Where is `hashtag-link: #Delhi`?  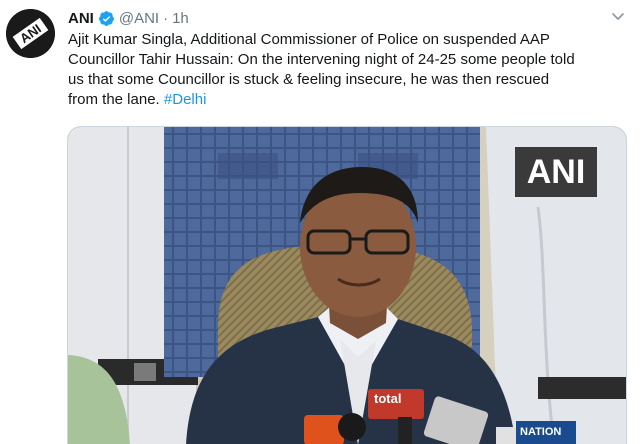
hashtag-link: #Delhi is located at coordinates (185, 99).